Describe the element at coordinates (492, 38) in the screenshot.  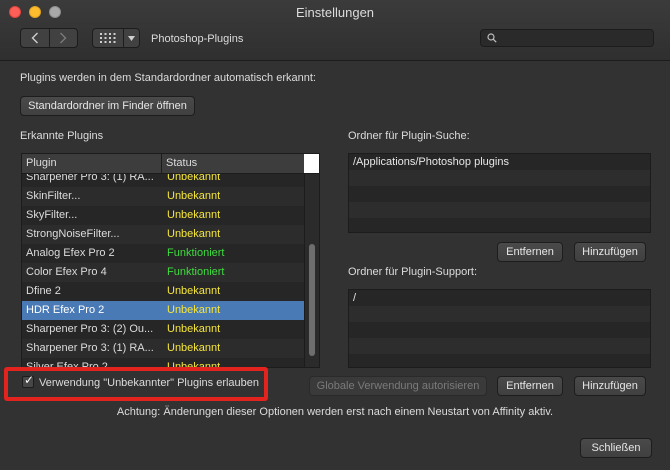
I see `search-icon` at that location.